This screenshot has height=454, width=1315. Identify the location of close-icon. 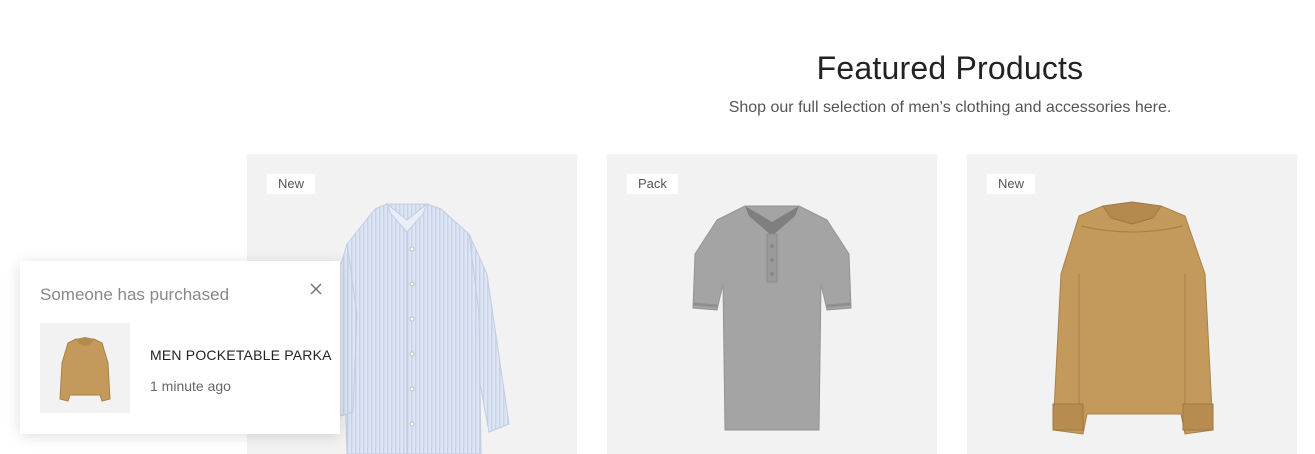
(316, 289).